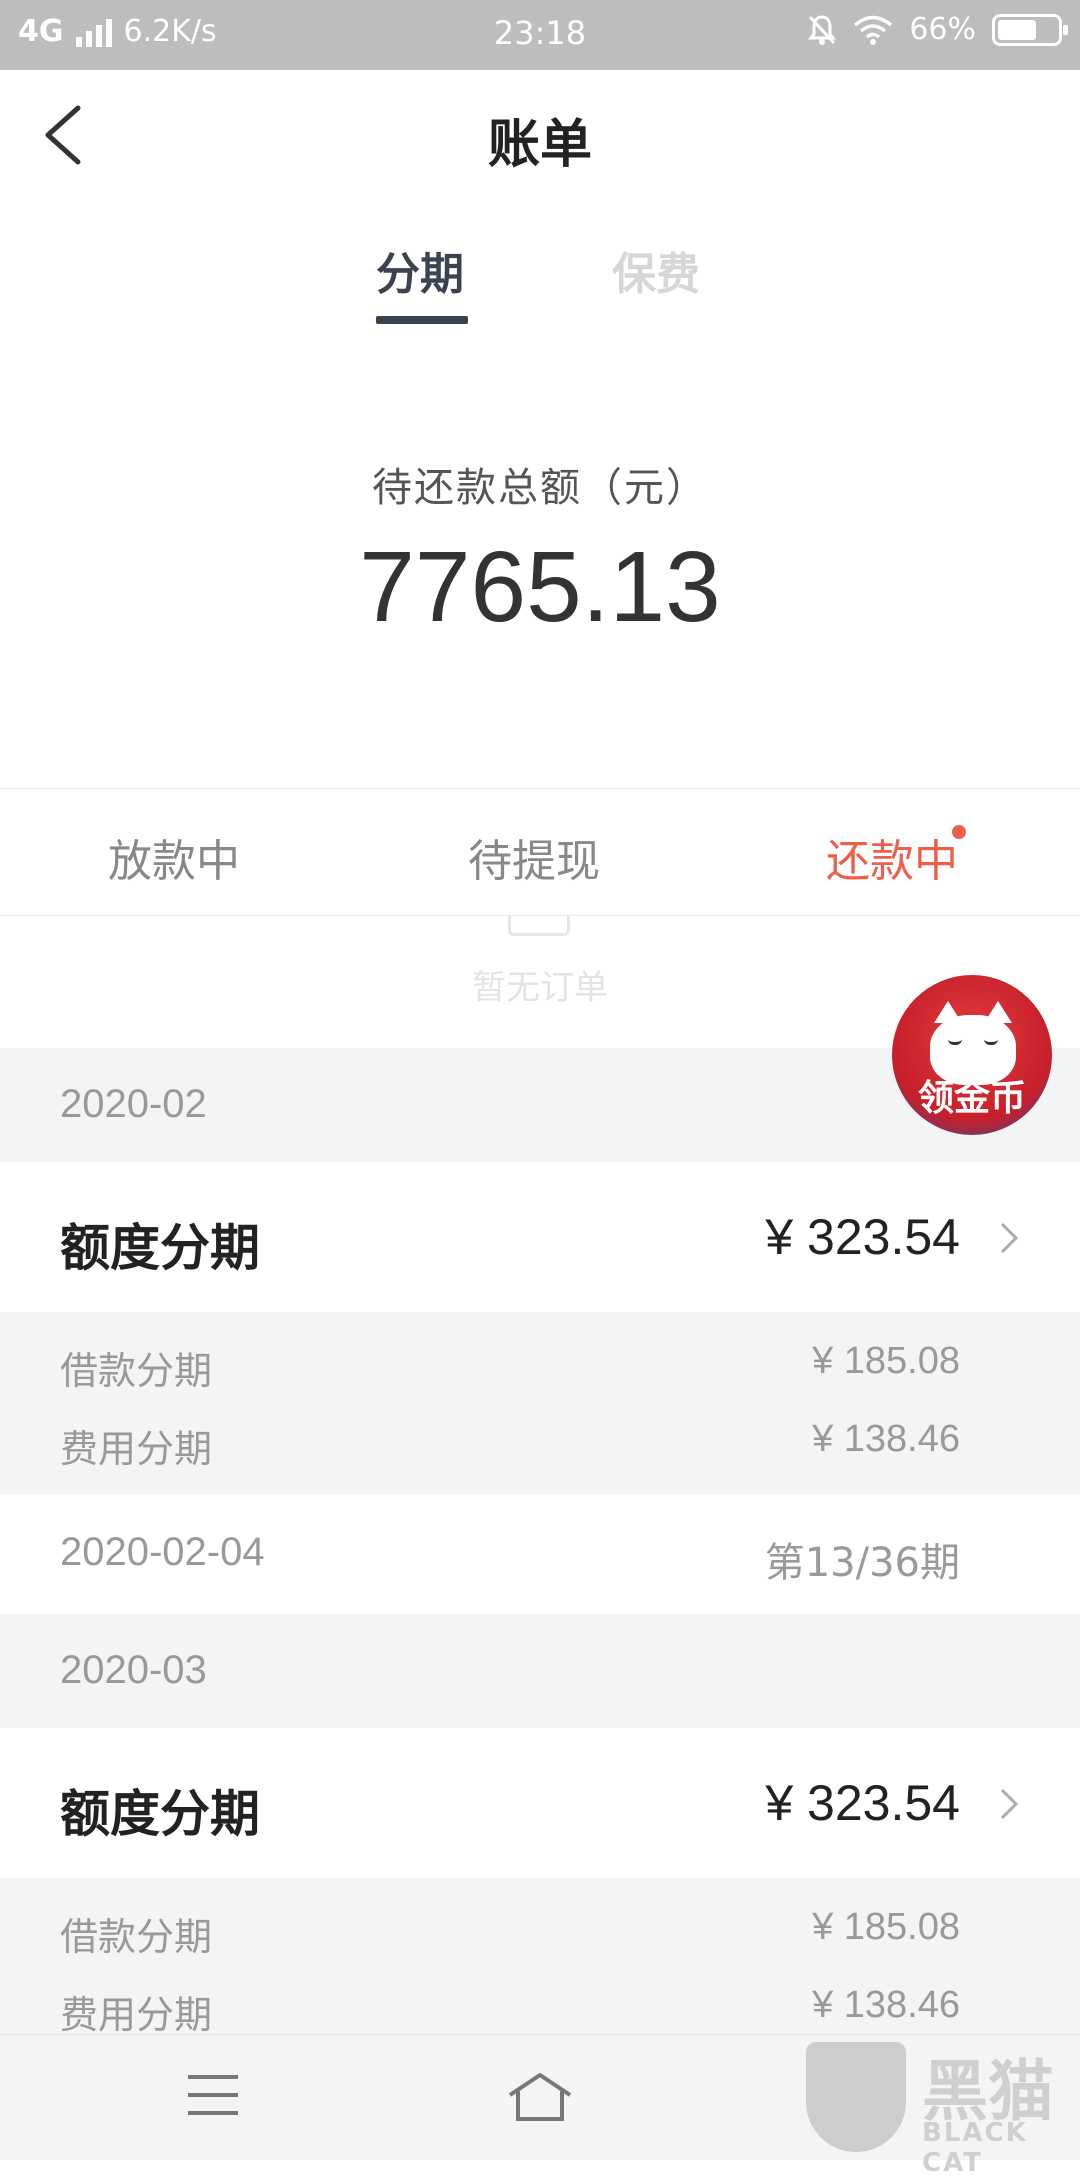 The image size is (1080, 2178). Describe the element at coordinates (133, 1670) in the screenshot. I see `month-label: 2020-03` at that location.